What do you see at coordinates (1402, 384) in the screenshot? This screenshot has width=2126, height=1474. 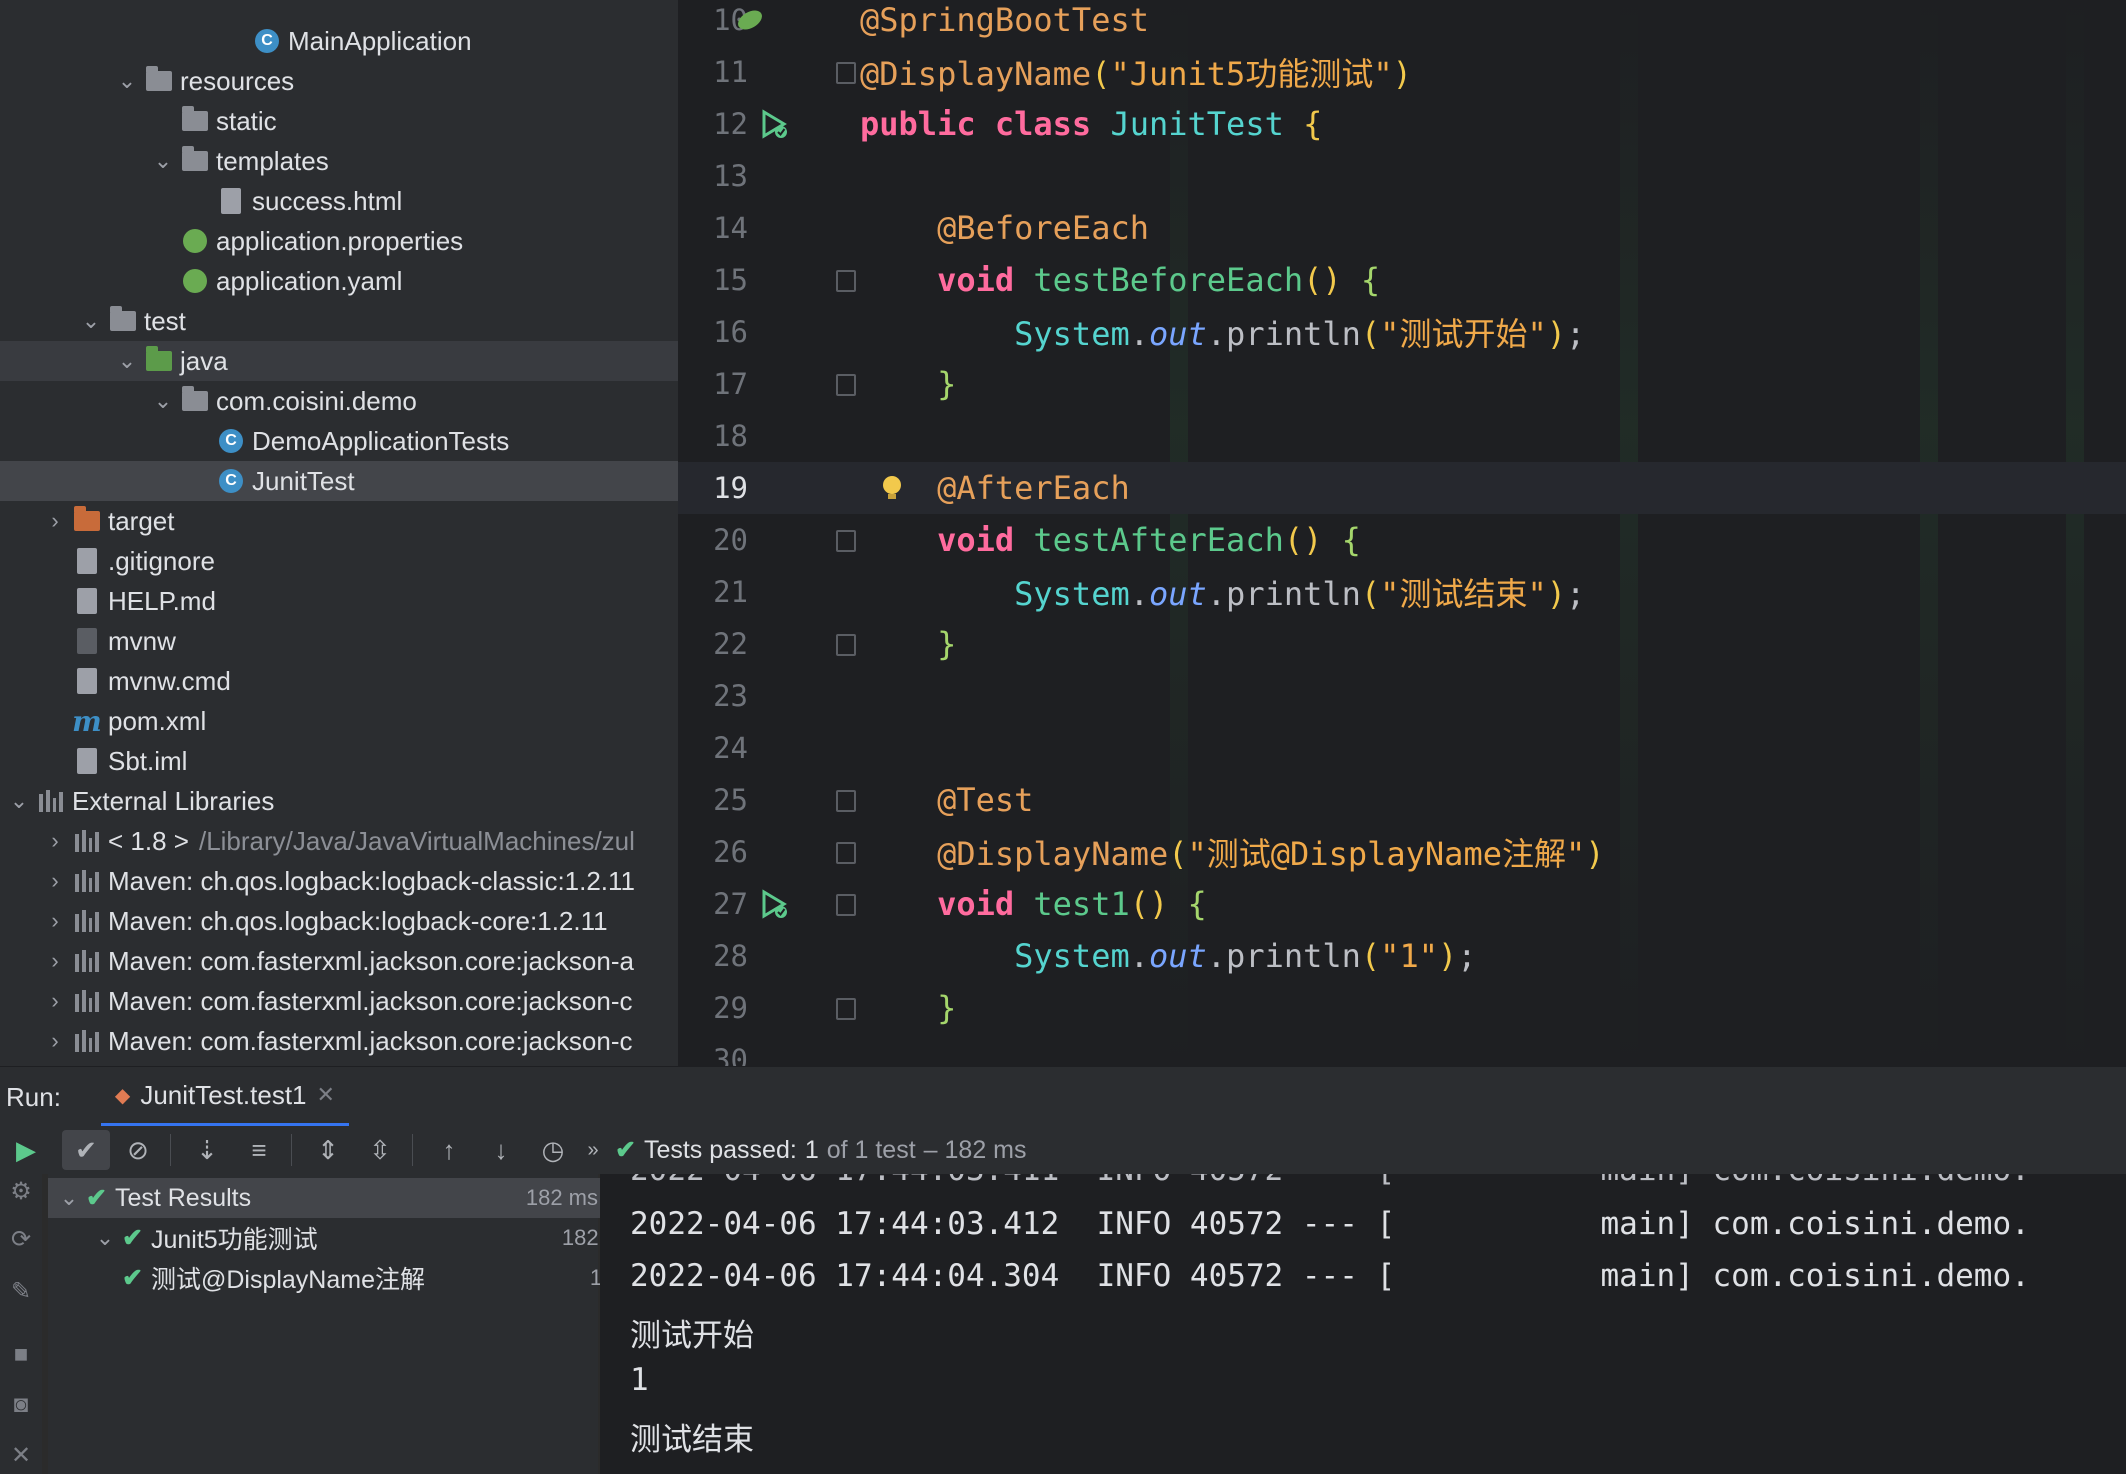 I see `code-line: 17 }` at bounding box center [1402, 384].